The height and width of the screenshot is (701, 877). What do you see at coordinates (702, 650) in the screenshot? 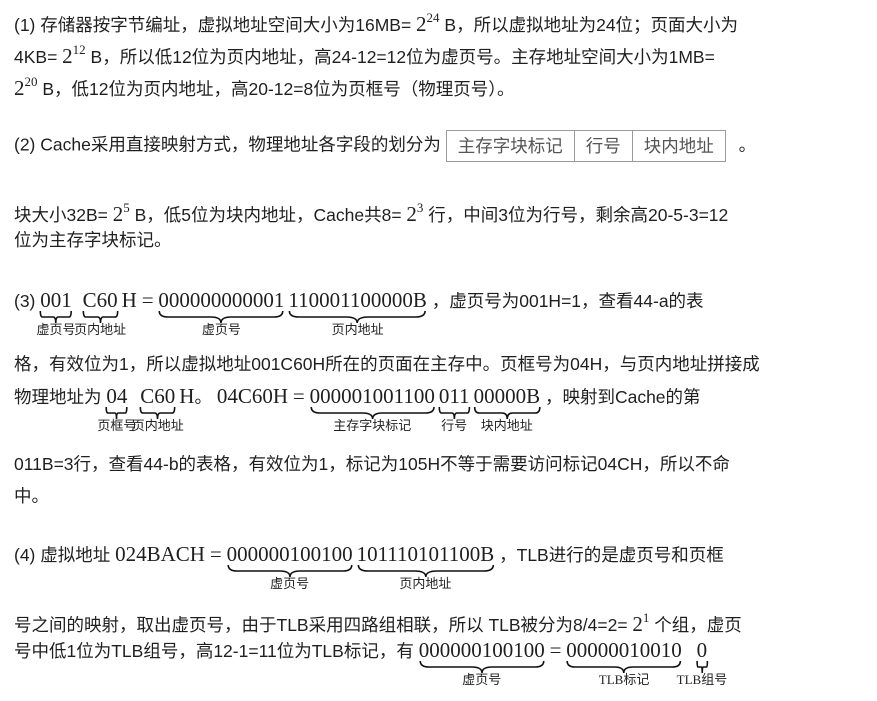
I see `binary-tlb-group: 0` at bounding box center [702, 650].